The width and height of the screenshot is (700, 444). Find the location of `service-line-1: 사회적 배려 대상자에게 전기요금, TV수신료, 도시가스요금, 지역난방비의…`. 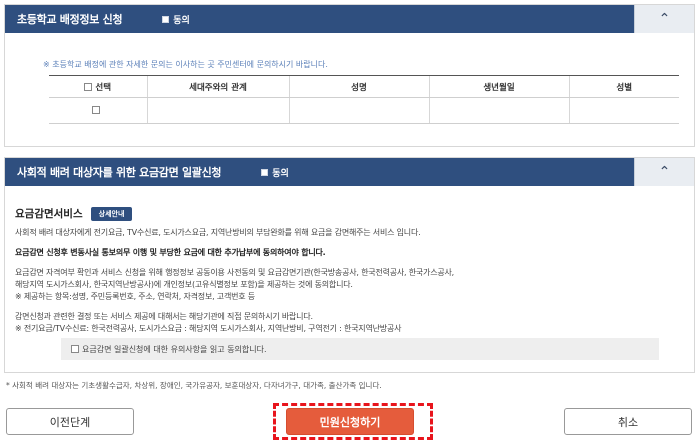

service-line-1: 사회적 배려 대상자에게 전기요금, TV수신료, 도시가스요금, 지역난방비의… is located at coordinates (218, 232).